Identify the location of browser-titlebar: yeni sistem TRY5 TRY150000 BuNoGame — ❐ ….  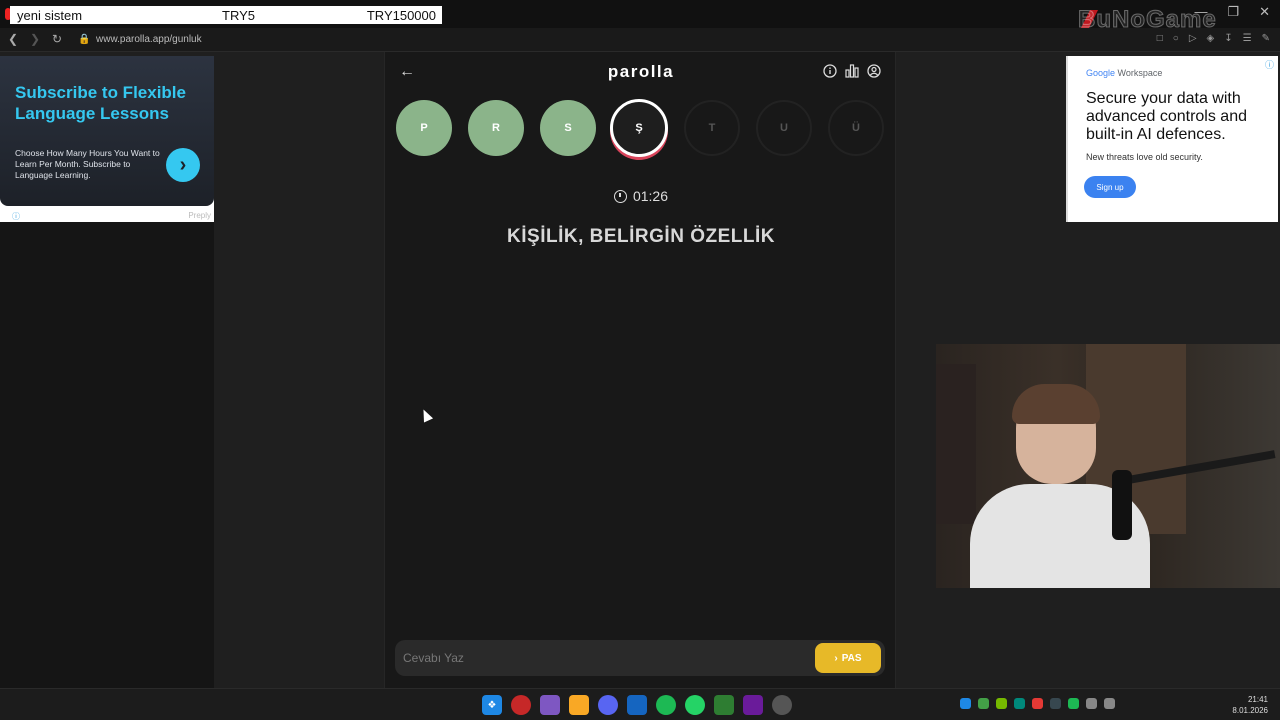
(640, 17).